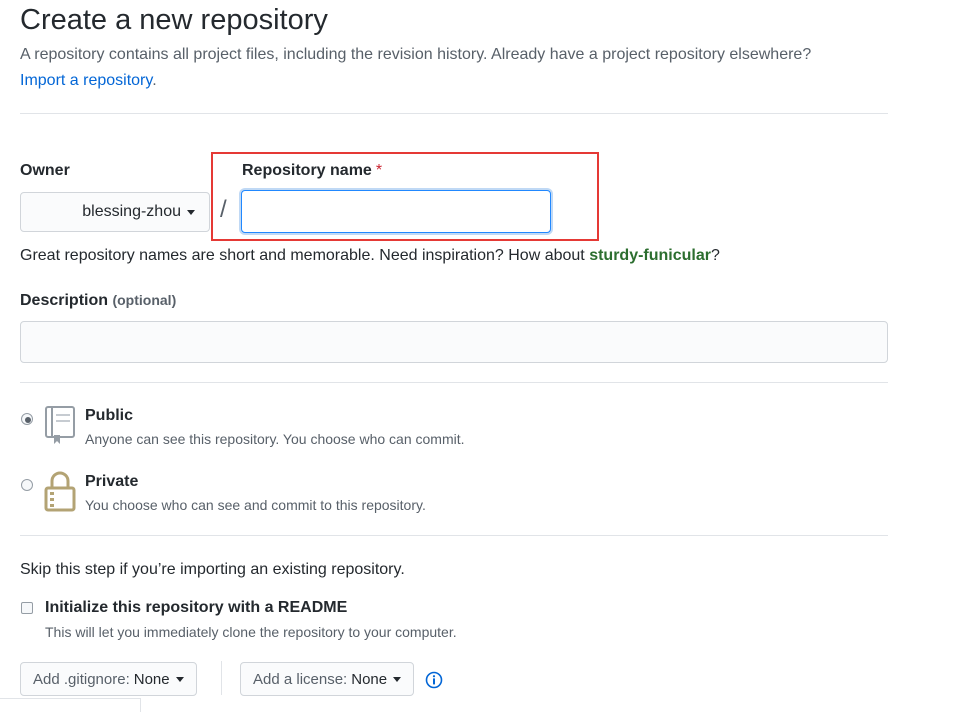  I want to click on import-link-suffix: ., so click(154, 80).